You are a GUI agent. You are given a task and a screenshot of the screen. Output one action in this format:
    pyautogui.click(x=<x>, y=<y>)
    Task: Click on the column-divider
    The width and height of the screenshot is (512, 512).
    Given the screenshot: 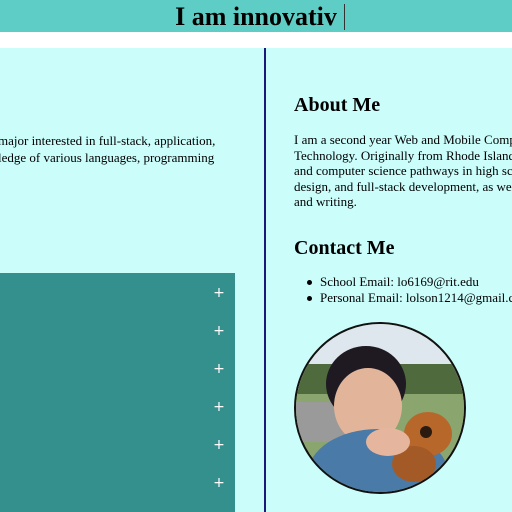 What is the action you would take?
    pyautogui.click(x=265, y=280)
    